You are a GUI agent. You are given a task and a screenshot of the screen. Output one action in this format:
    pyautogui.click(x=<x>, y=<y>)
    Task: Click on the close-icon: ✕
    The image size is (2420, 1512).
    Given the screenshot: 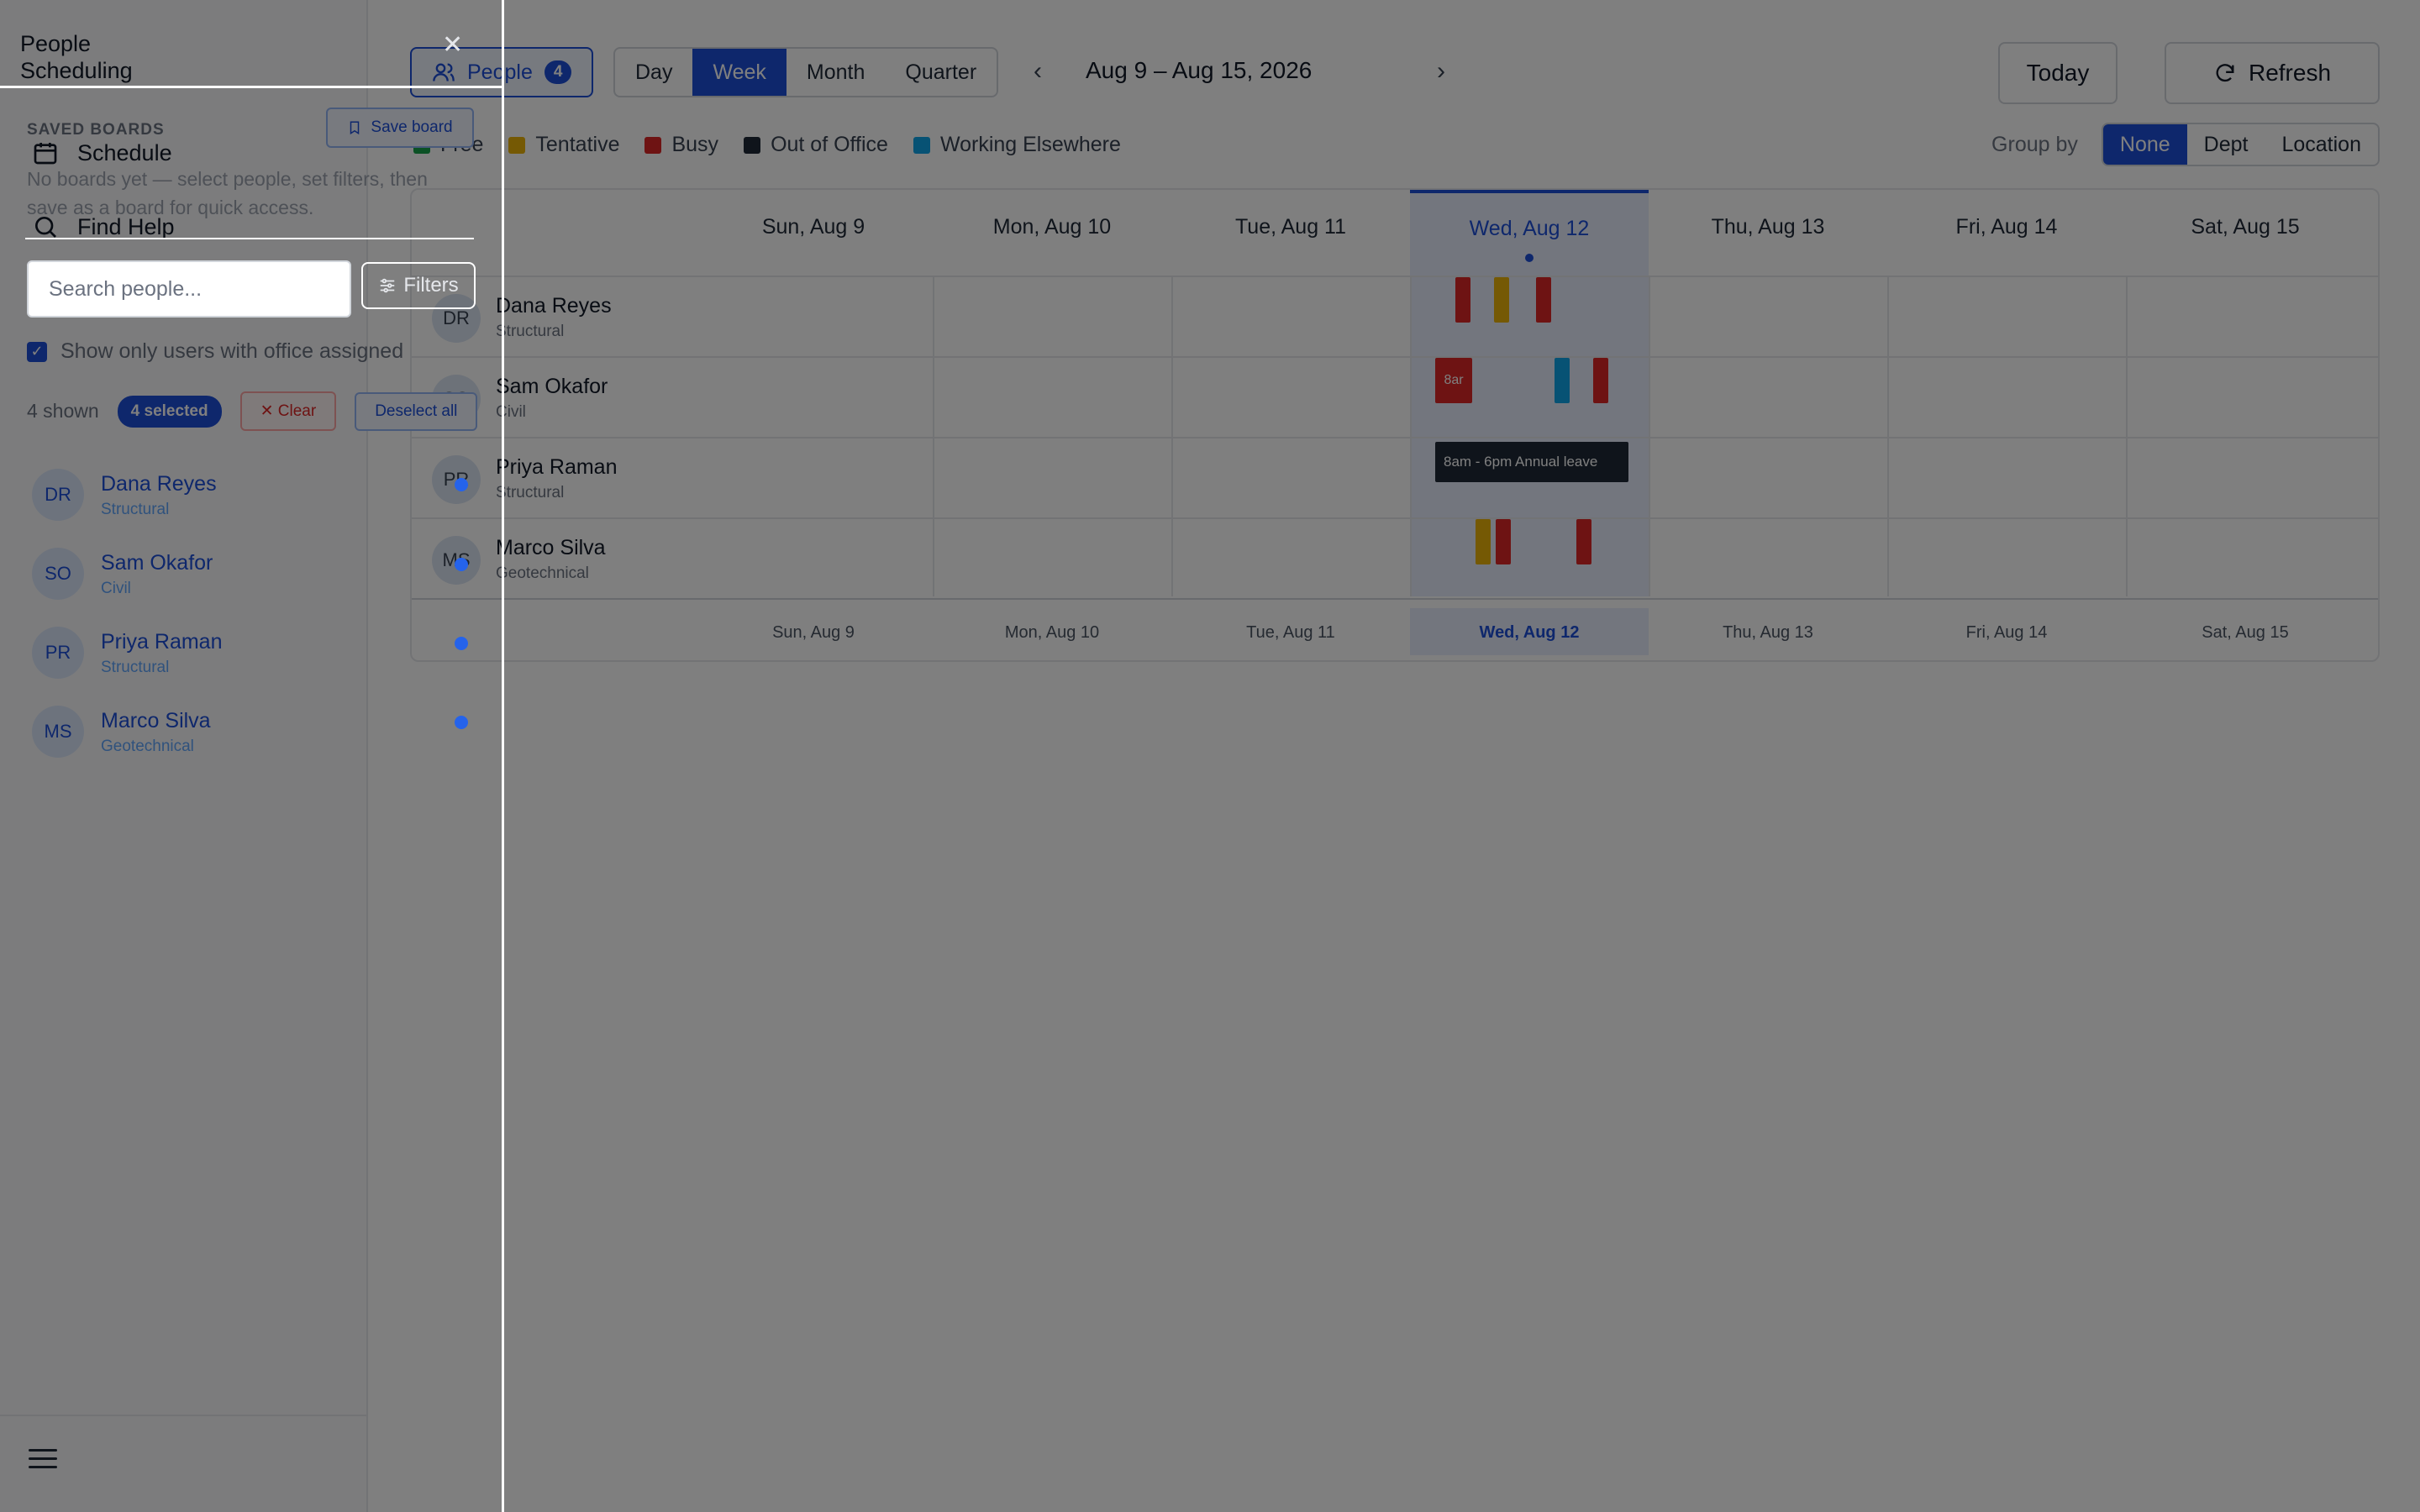 What is the action you would take?
    pyautogui.click(x=452, y=45)
    